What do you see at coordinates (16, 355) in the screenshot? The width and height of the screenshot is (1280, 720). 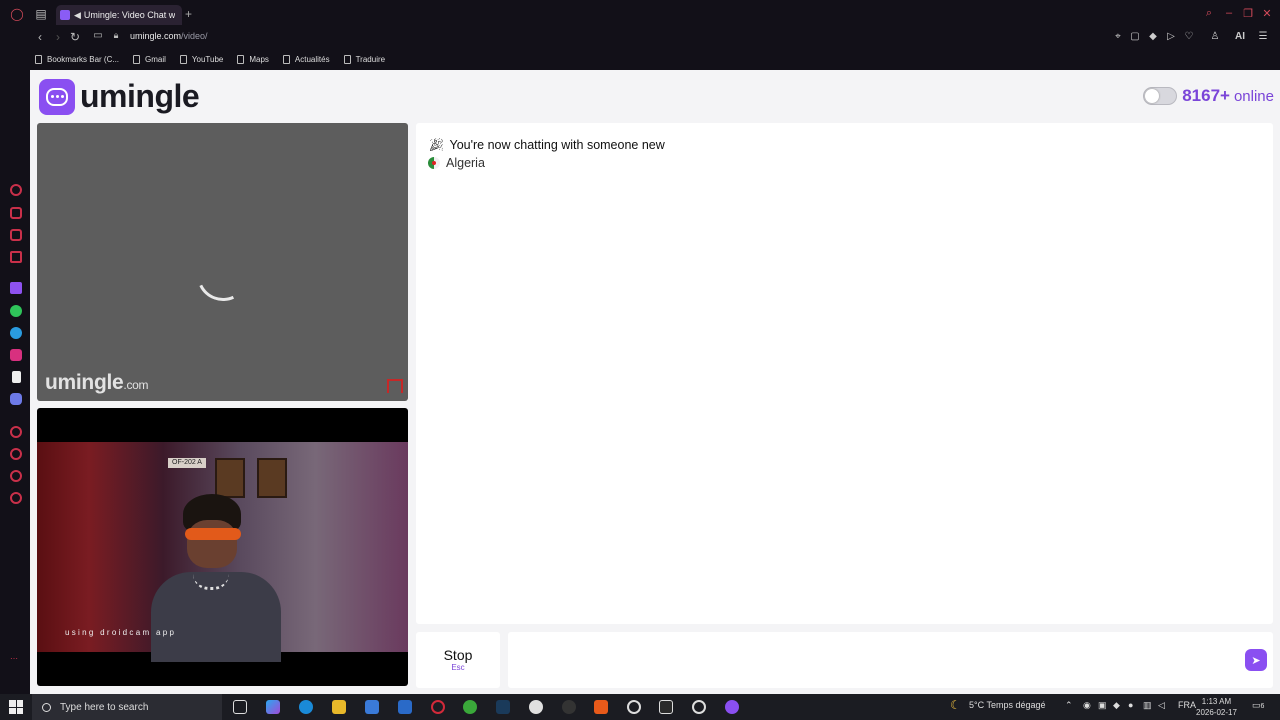 I see `instagram-icon` at bounding box center [16, 355].